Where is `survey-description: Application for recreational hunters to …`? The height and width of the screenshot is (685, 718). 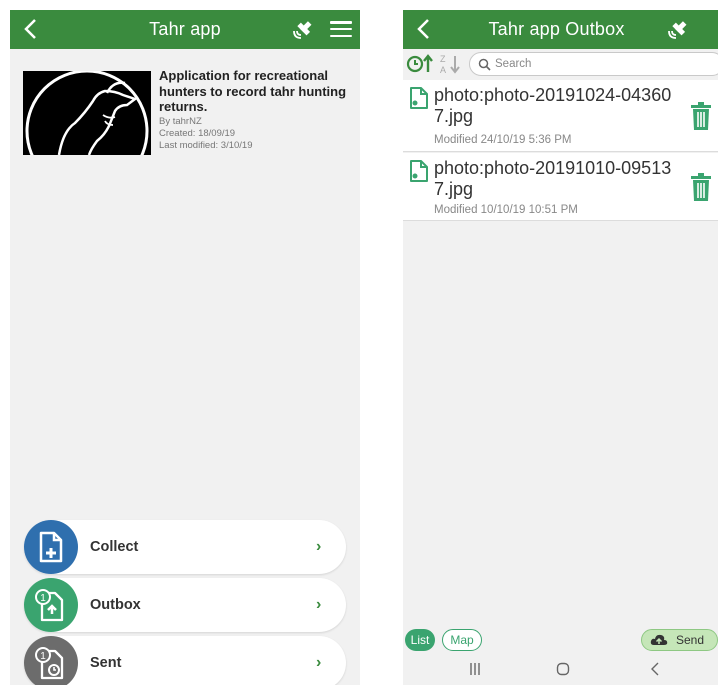
survey-description: Application for recreational hunters to … is located at coordinates (253, 91).